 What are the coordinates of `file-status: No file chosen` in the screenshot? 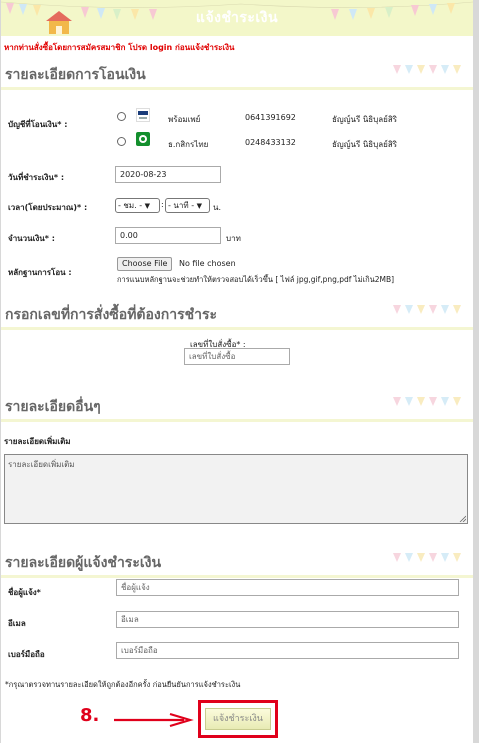 It's located at (207, 263).